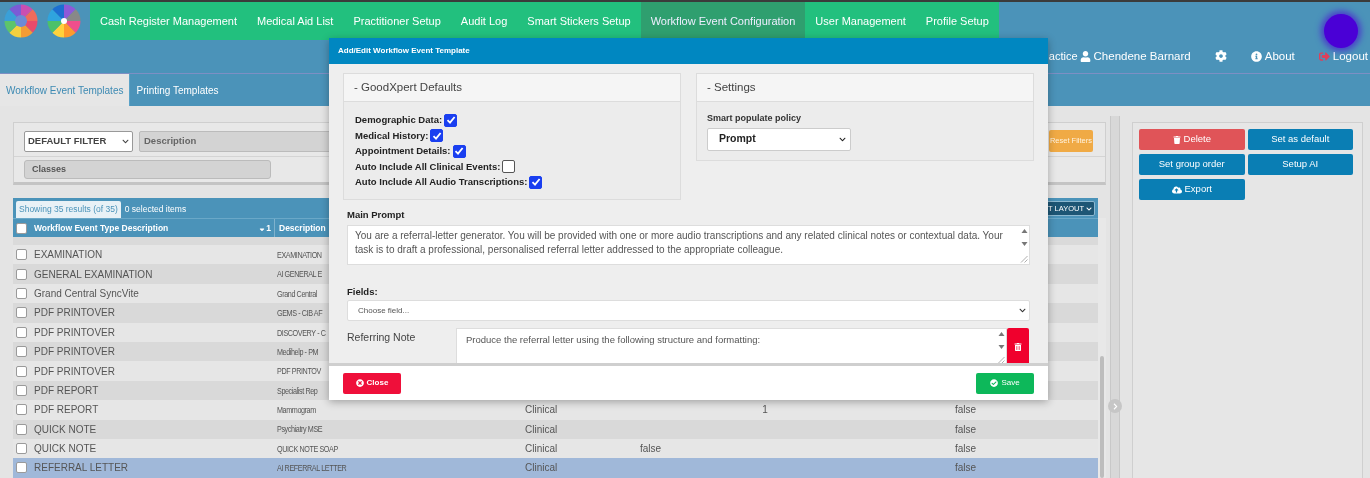 The width and height of the screenshot is (1370, 478). What do you see at coordinates (307, 449) in the screenshot?
I see `table-cell-text: QUICK NOTE SOAP` at bounding box center [307, 449].